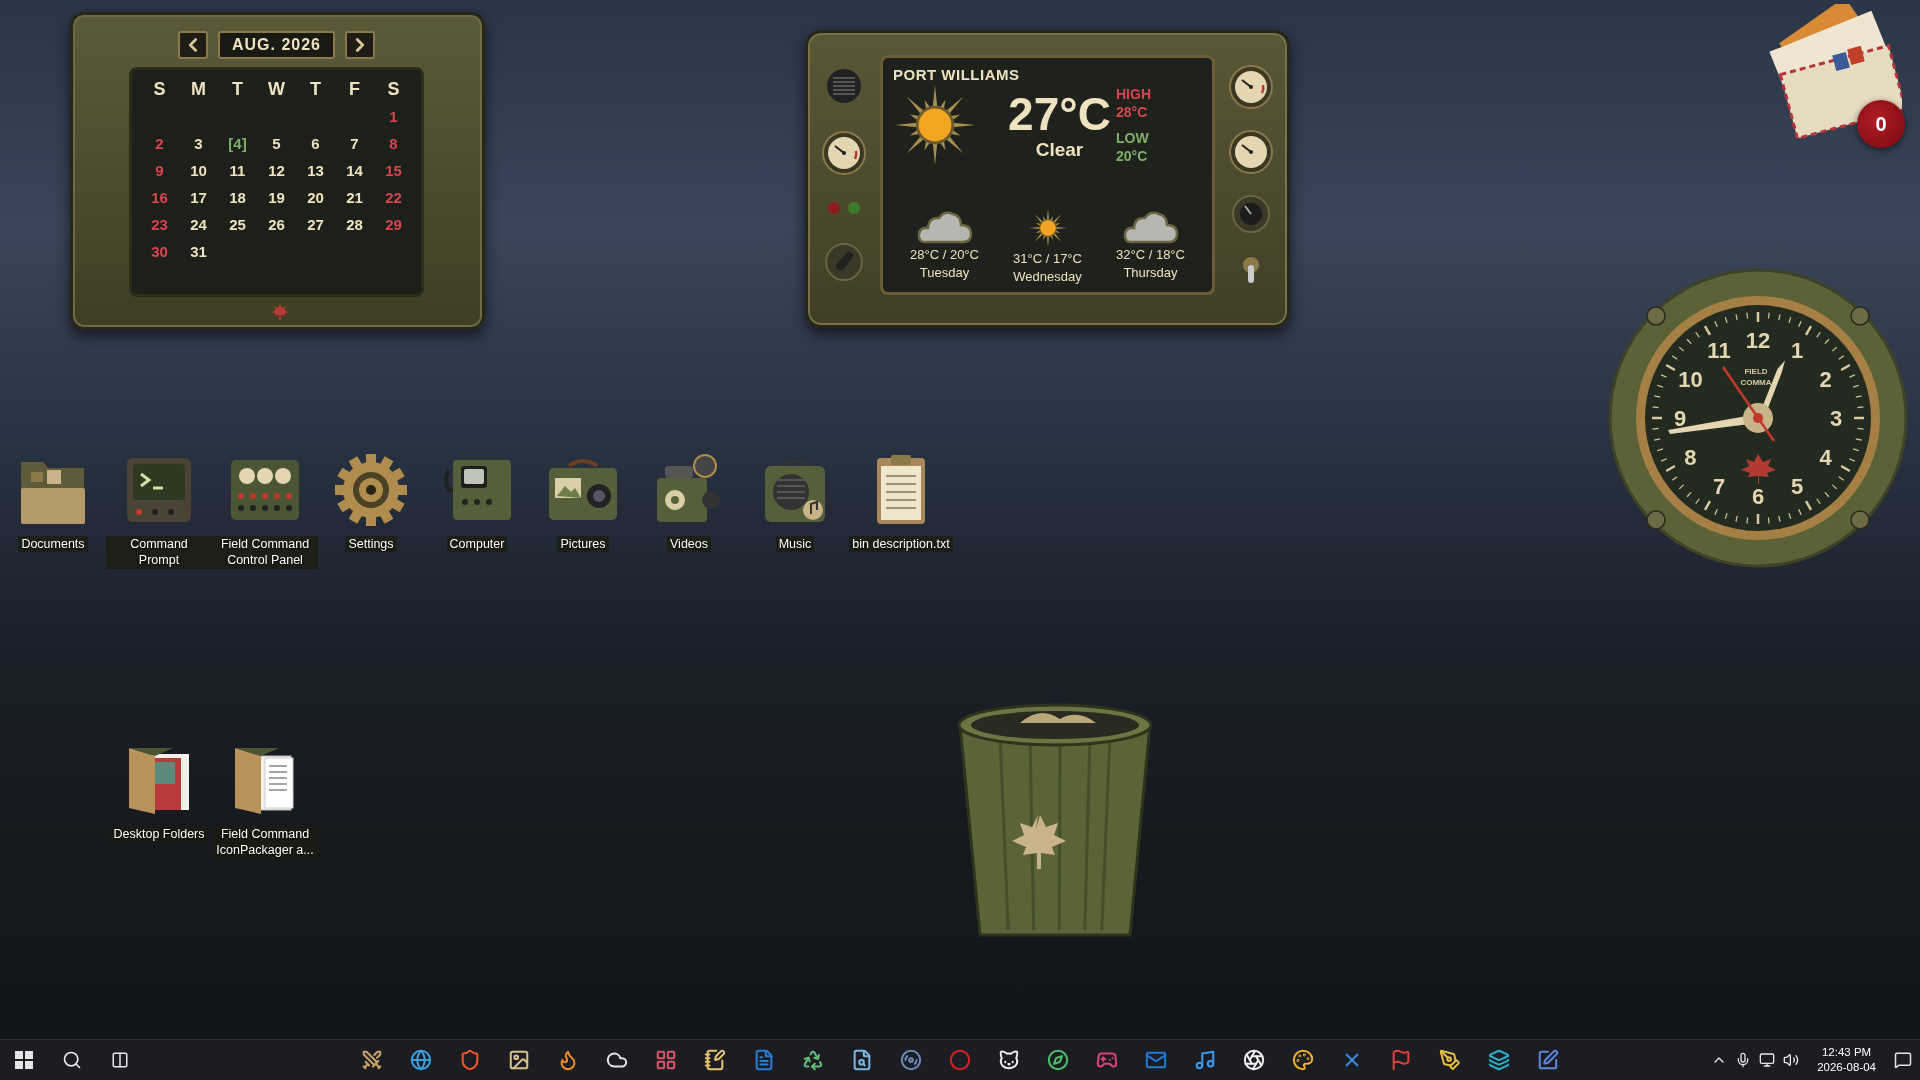 The image size is (1920, 1080). I want to click on shortcut-label: Computer, so click(477, 544).